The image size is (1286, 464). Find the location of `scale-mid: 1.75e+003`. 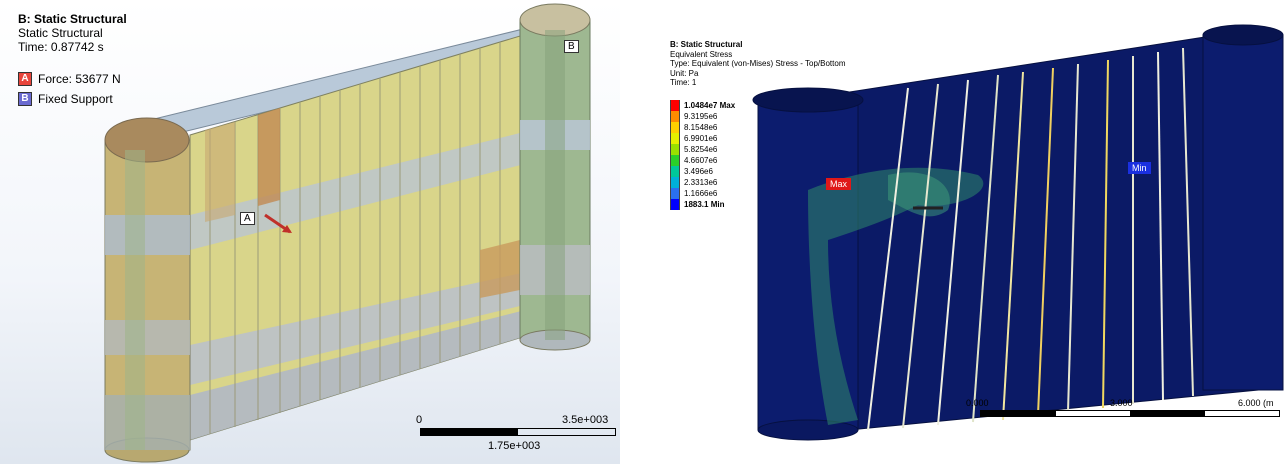

scale-mid: 1.75e+003 is located at coordinates (514, 446).